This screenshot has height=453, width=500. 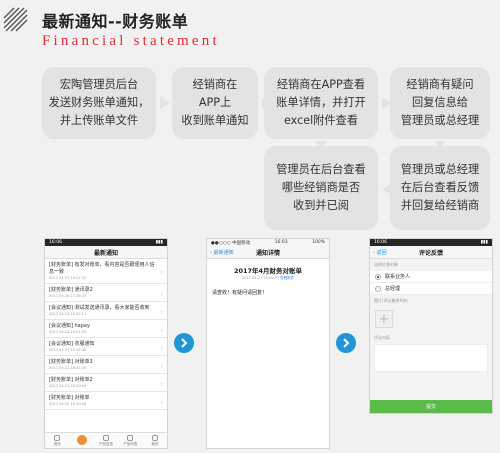 I want to click on tab-notifications, so click(x=81, y=440).